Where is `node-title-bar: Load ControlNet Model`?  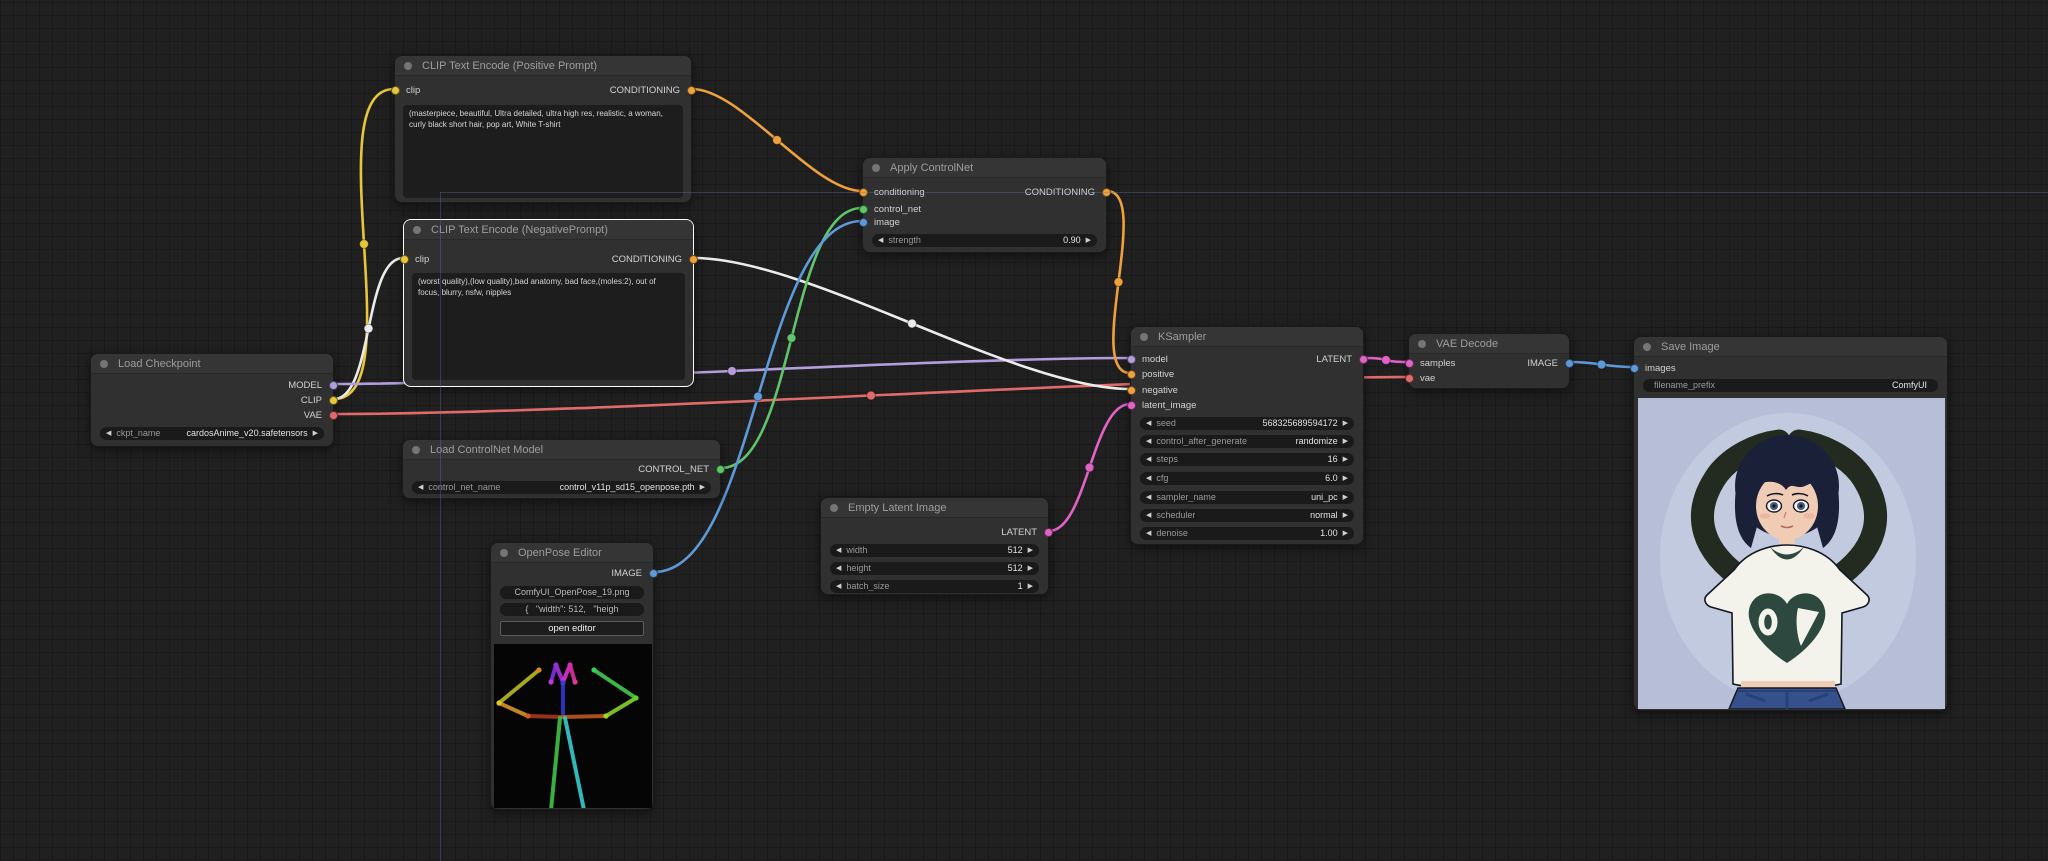
node-title-bar: Load ControlNet Model is located at coordinates (561, 450).